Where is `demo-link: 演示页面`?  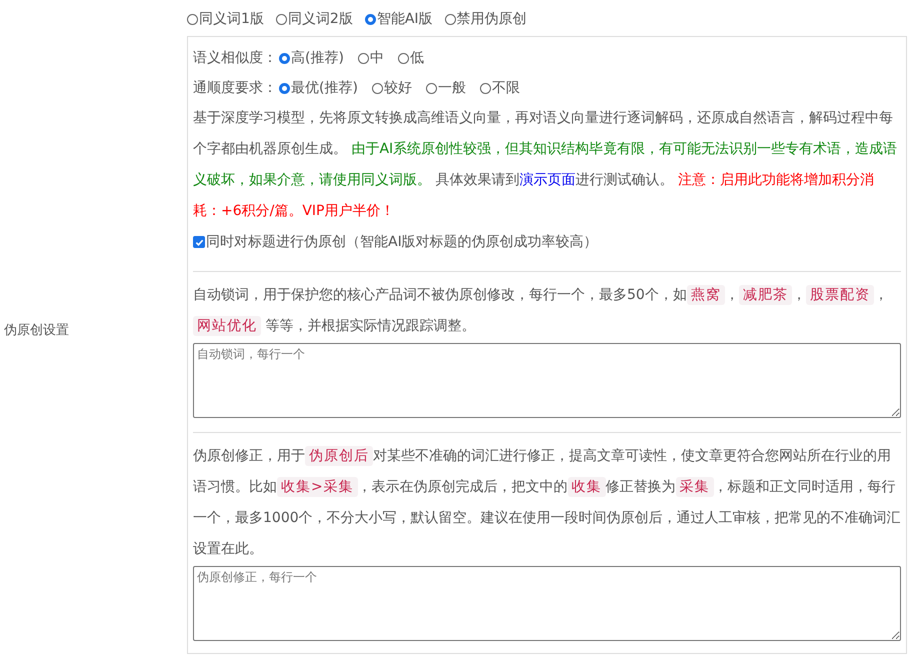 demo-link: 演示页面 is located at coordinates (547, 180).